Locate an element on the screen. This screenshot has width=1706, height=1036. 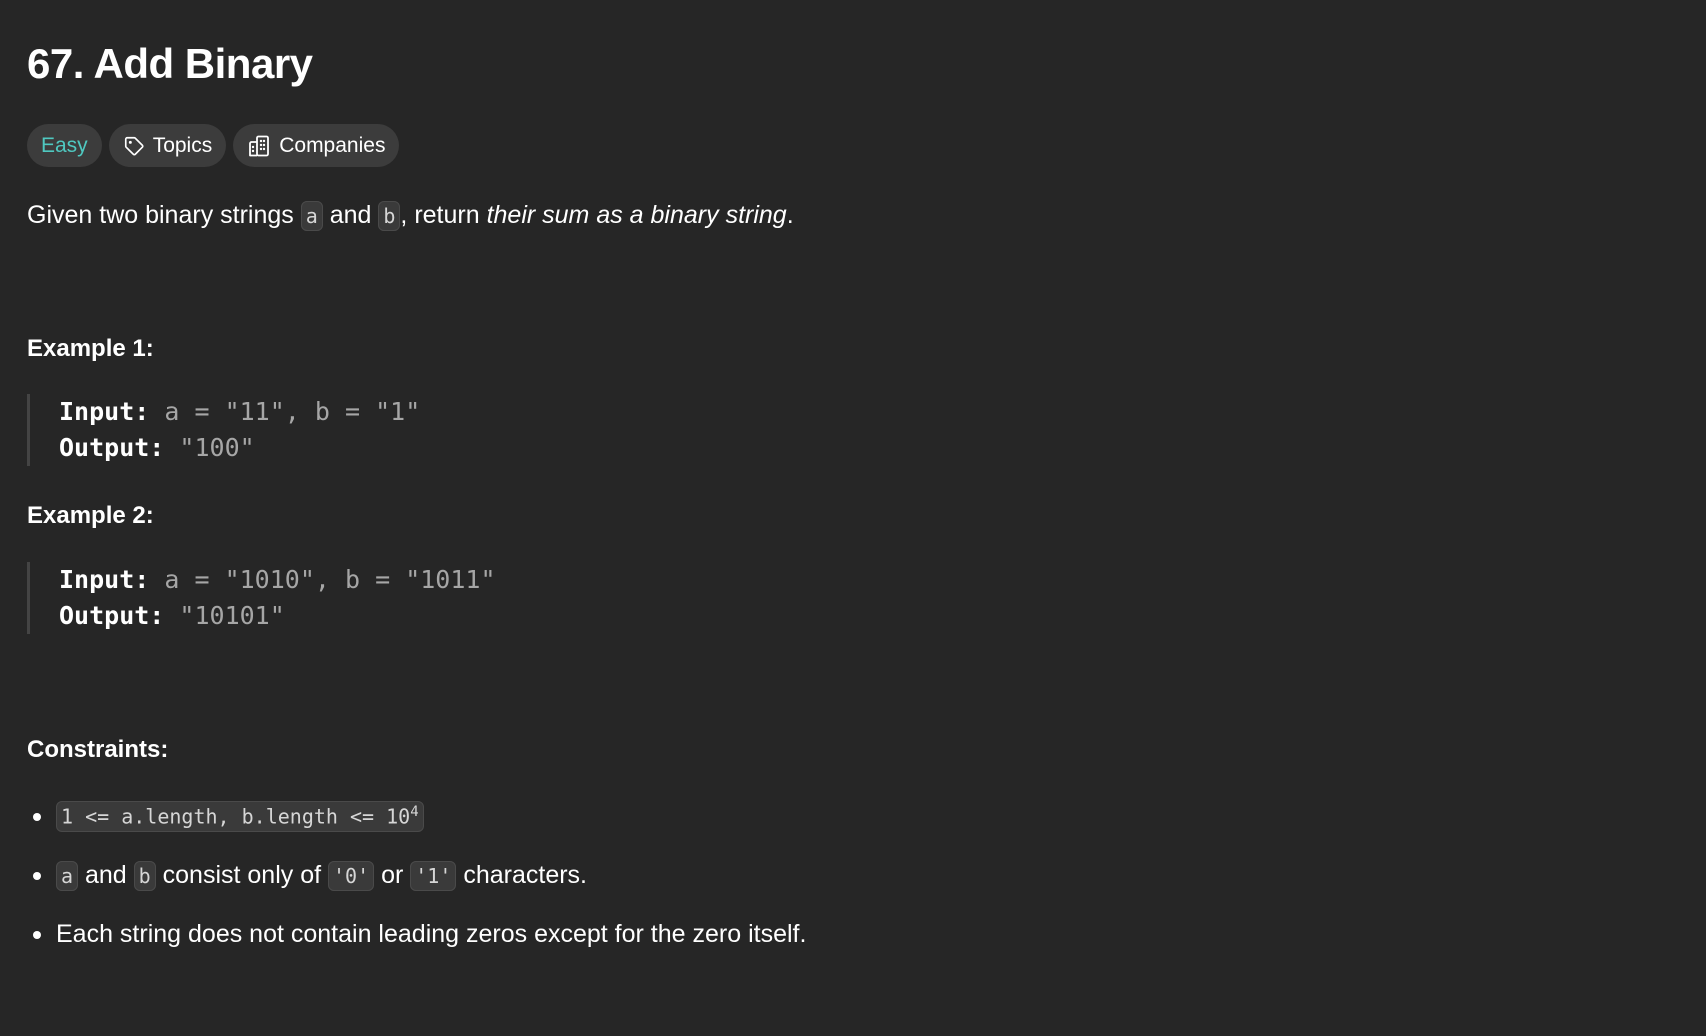
topics-button: Topics is located at coordinates (167, 145).